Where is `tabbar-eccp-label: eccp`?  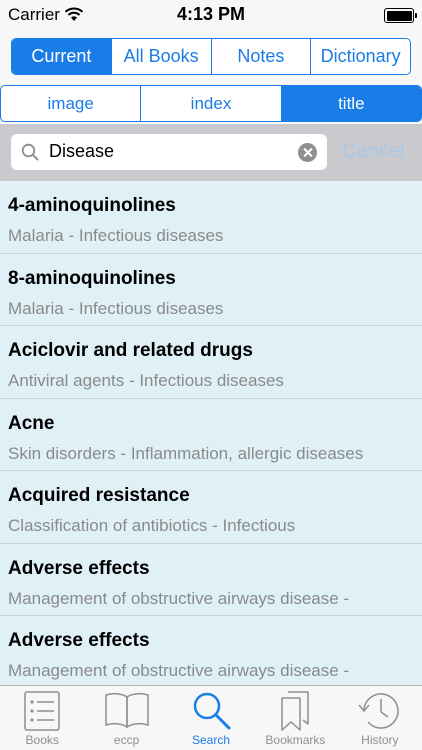
tabbar-eccp-label: eccp is located at coordinates (126, 740).